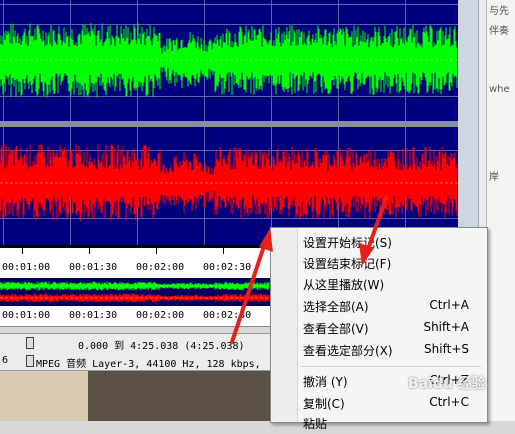 This screenshot has width=515, height=434. Describe the element at coordinates (499, 89) in the screenshot. I see `side-text: whe` at that location.